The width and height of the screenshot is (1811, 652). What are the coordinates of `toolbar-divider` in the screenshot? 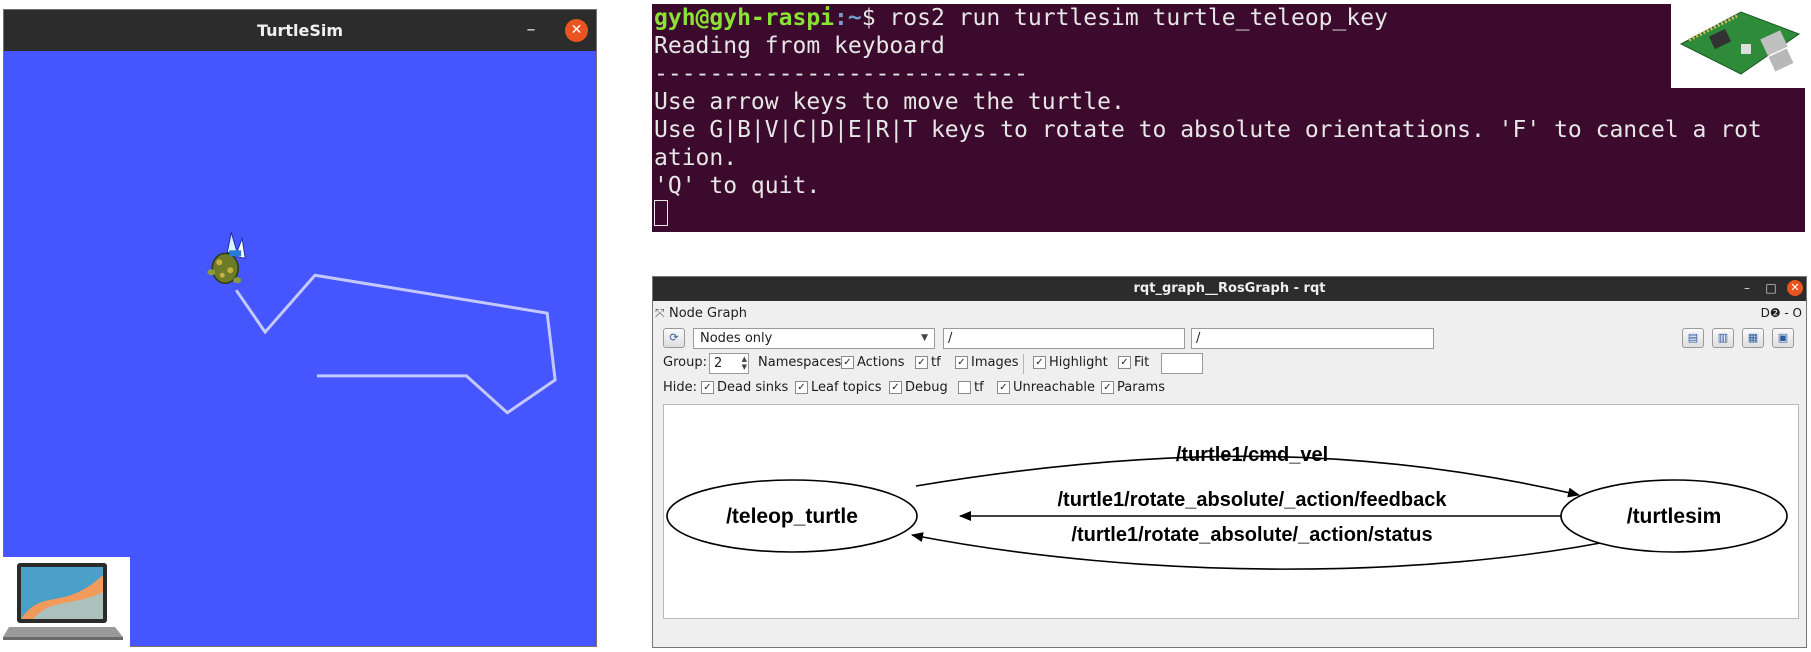 It's located at (1023, 364).